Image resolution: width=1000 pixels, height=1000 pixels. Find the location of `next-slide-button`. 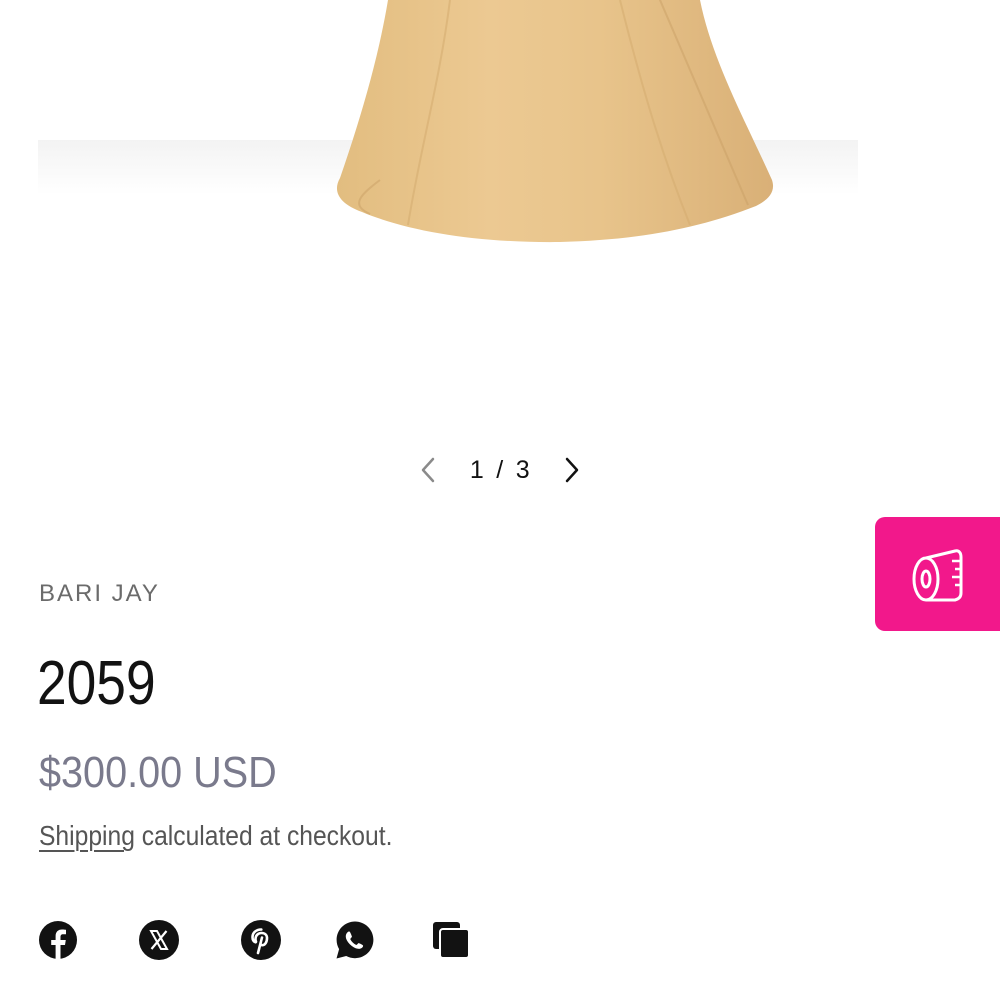

next-slide-button is located at coordinates (572, 470).